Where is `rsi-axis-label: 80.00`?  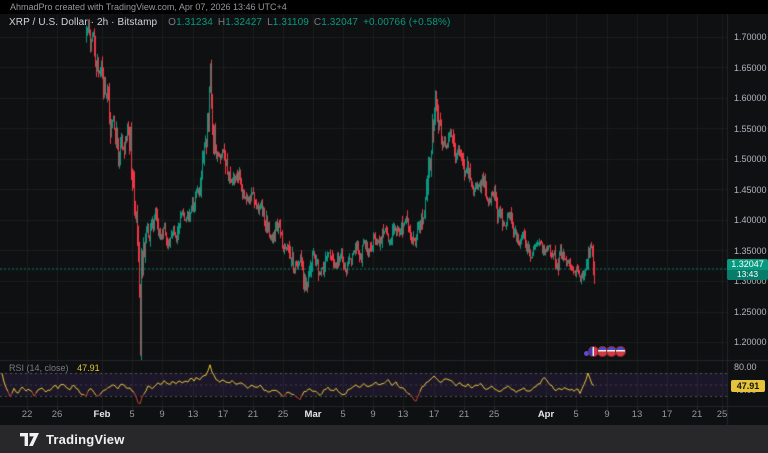 rsi-axis-label: 80.00 is located at coordinates (745, 367).